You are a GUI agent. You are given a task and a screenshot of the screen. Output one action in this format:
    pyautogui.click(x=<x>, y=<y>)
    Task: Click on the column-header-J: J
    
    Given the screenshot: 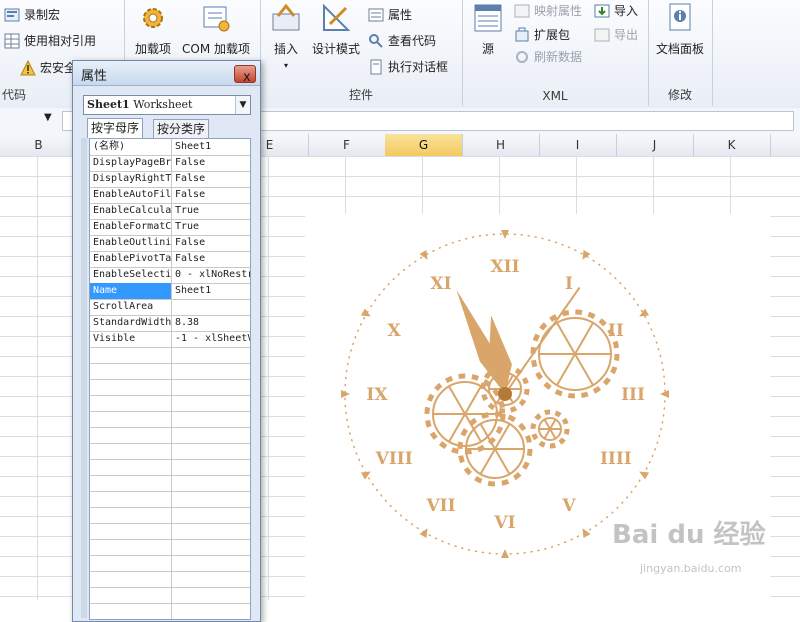 What is the action you would take?
    pyautogui.click(x=655, y=145)
    